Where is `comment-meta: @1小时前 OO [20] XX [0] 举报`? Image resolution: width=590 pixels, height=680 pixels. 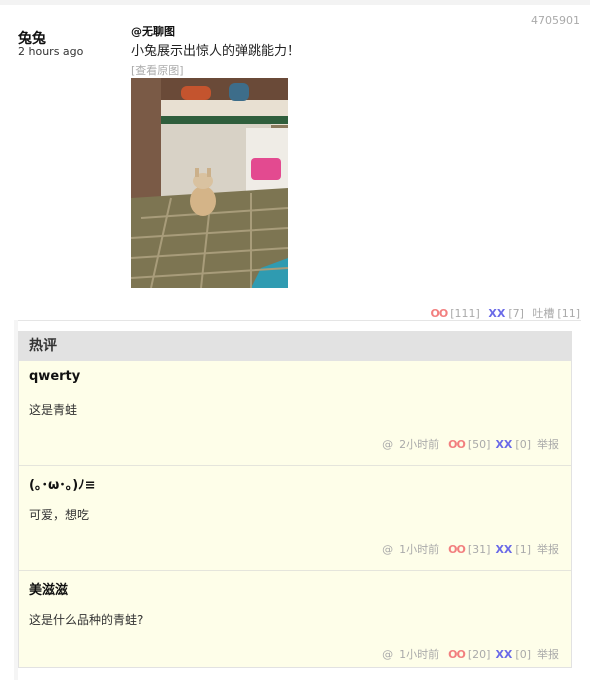
comment-meta: @1小时前 OO [20] XX [0] 举报 is located at coordinates (470, 654).